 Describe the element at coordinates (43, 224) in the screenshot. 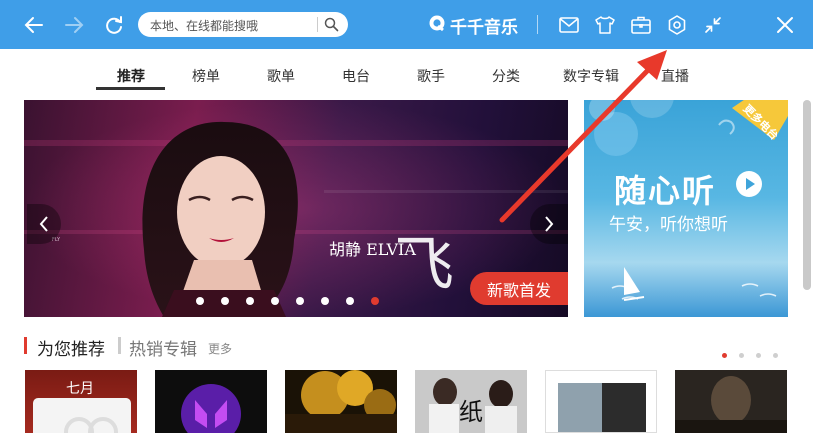

I see `chevron-left-icon` at that location.